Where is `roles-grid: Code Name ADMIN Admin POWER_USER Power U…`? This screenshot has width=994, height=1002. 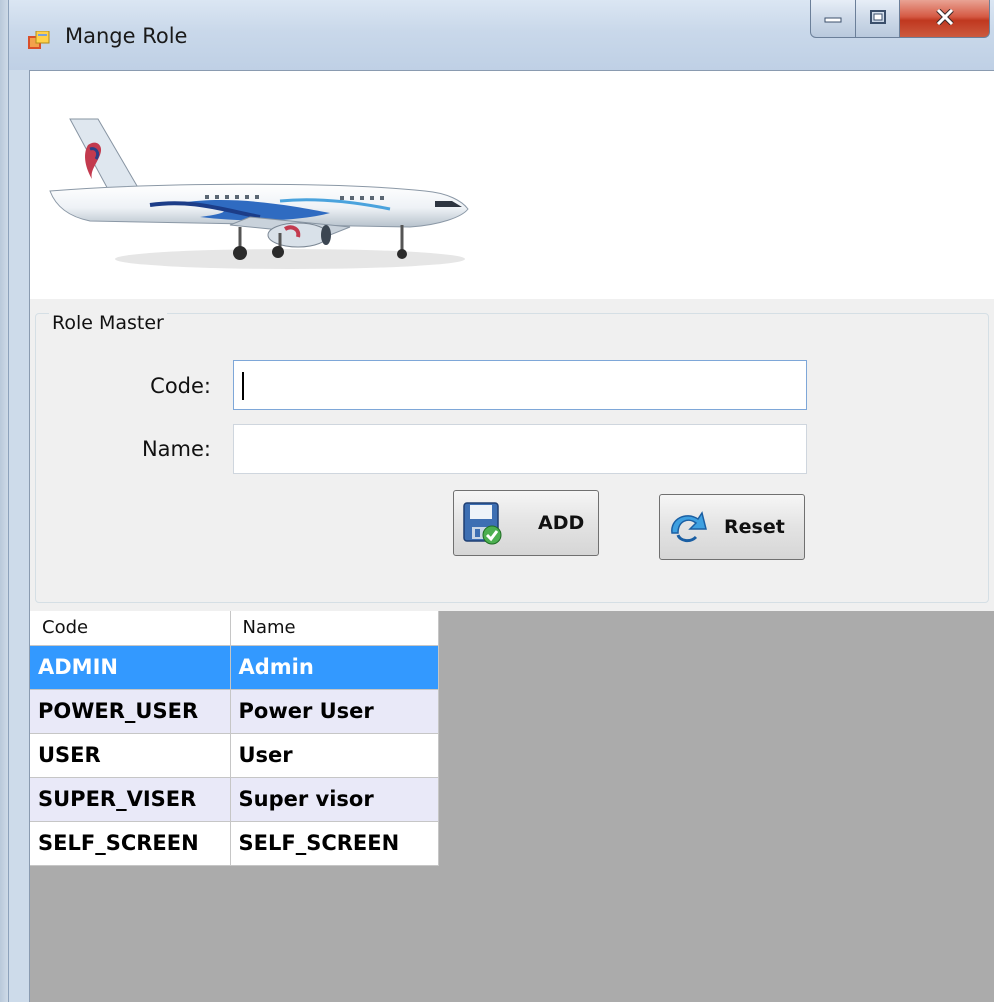 roles-grid: Code Name ADMIN Admin POWER_USER Power U… is located at coordinates (234, 738).